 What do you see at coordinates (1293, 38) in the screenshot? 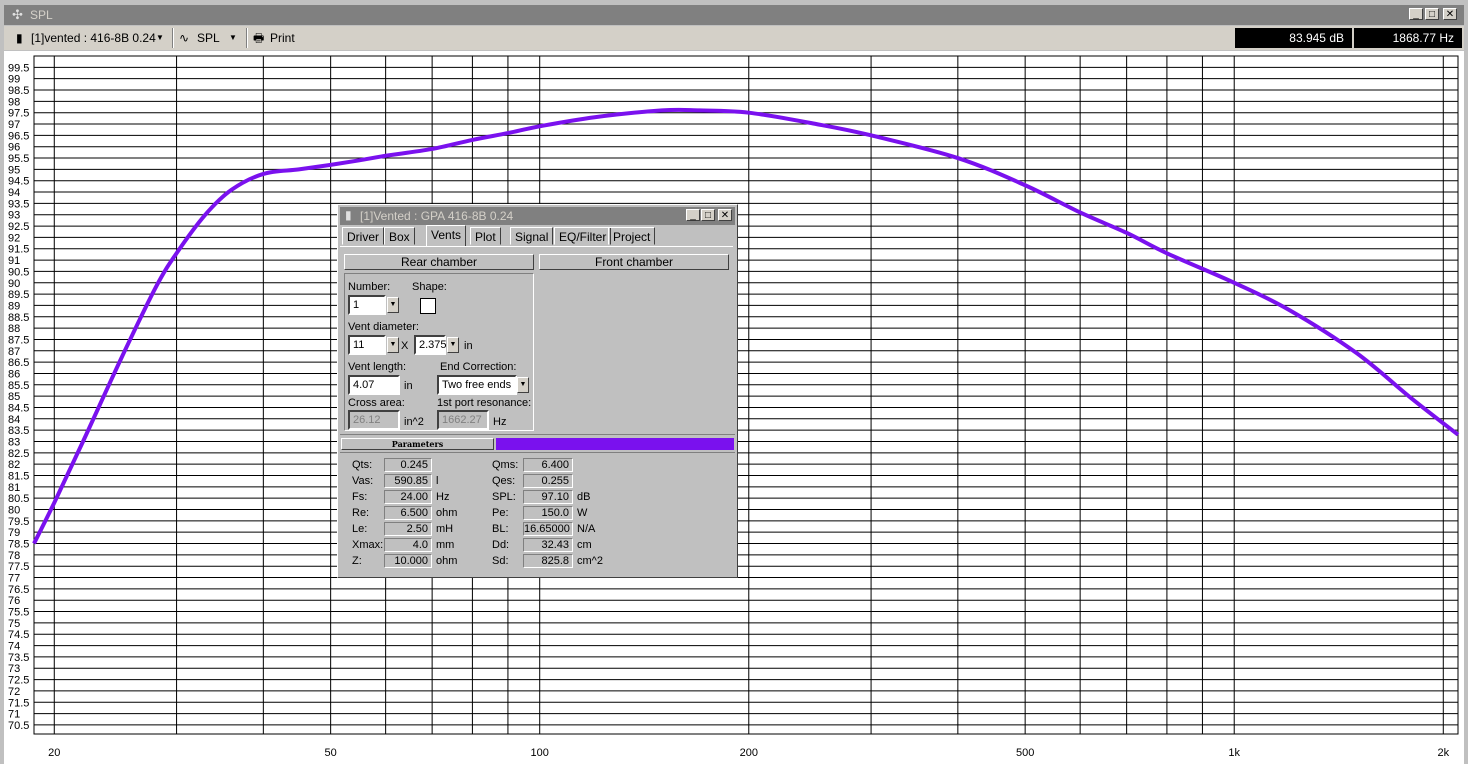
I see `db-readout: 83.945 dB` at bounding box center [1293, 38].